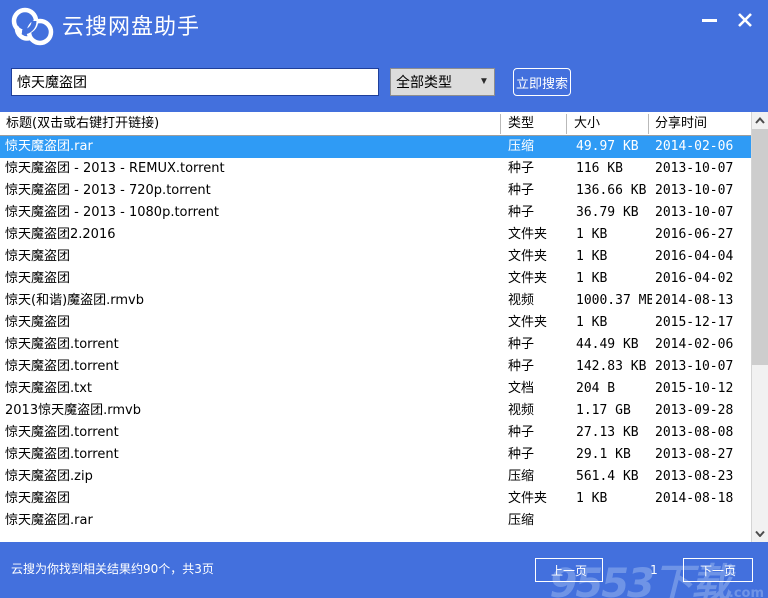 The height and width of the screenshot is (598, 768). I want to click on chevron-down-icon, so click(760, 533).